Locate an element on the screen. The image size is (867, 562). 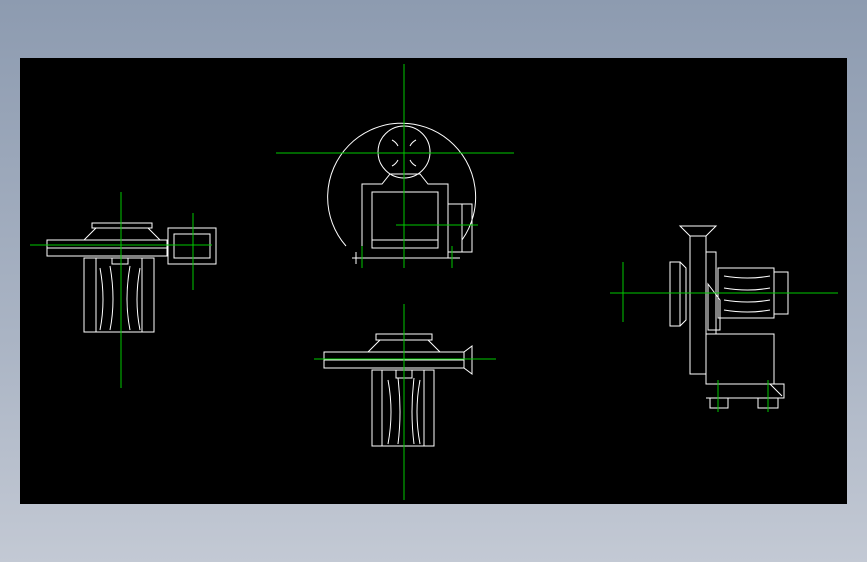
left-view-outlet is located at coordinates (192, 246).